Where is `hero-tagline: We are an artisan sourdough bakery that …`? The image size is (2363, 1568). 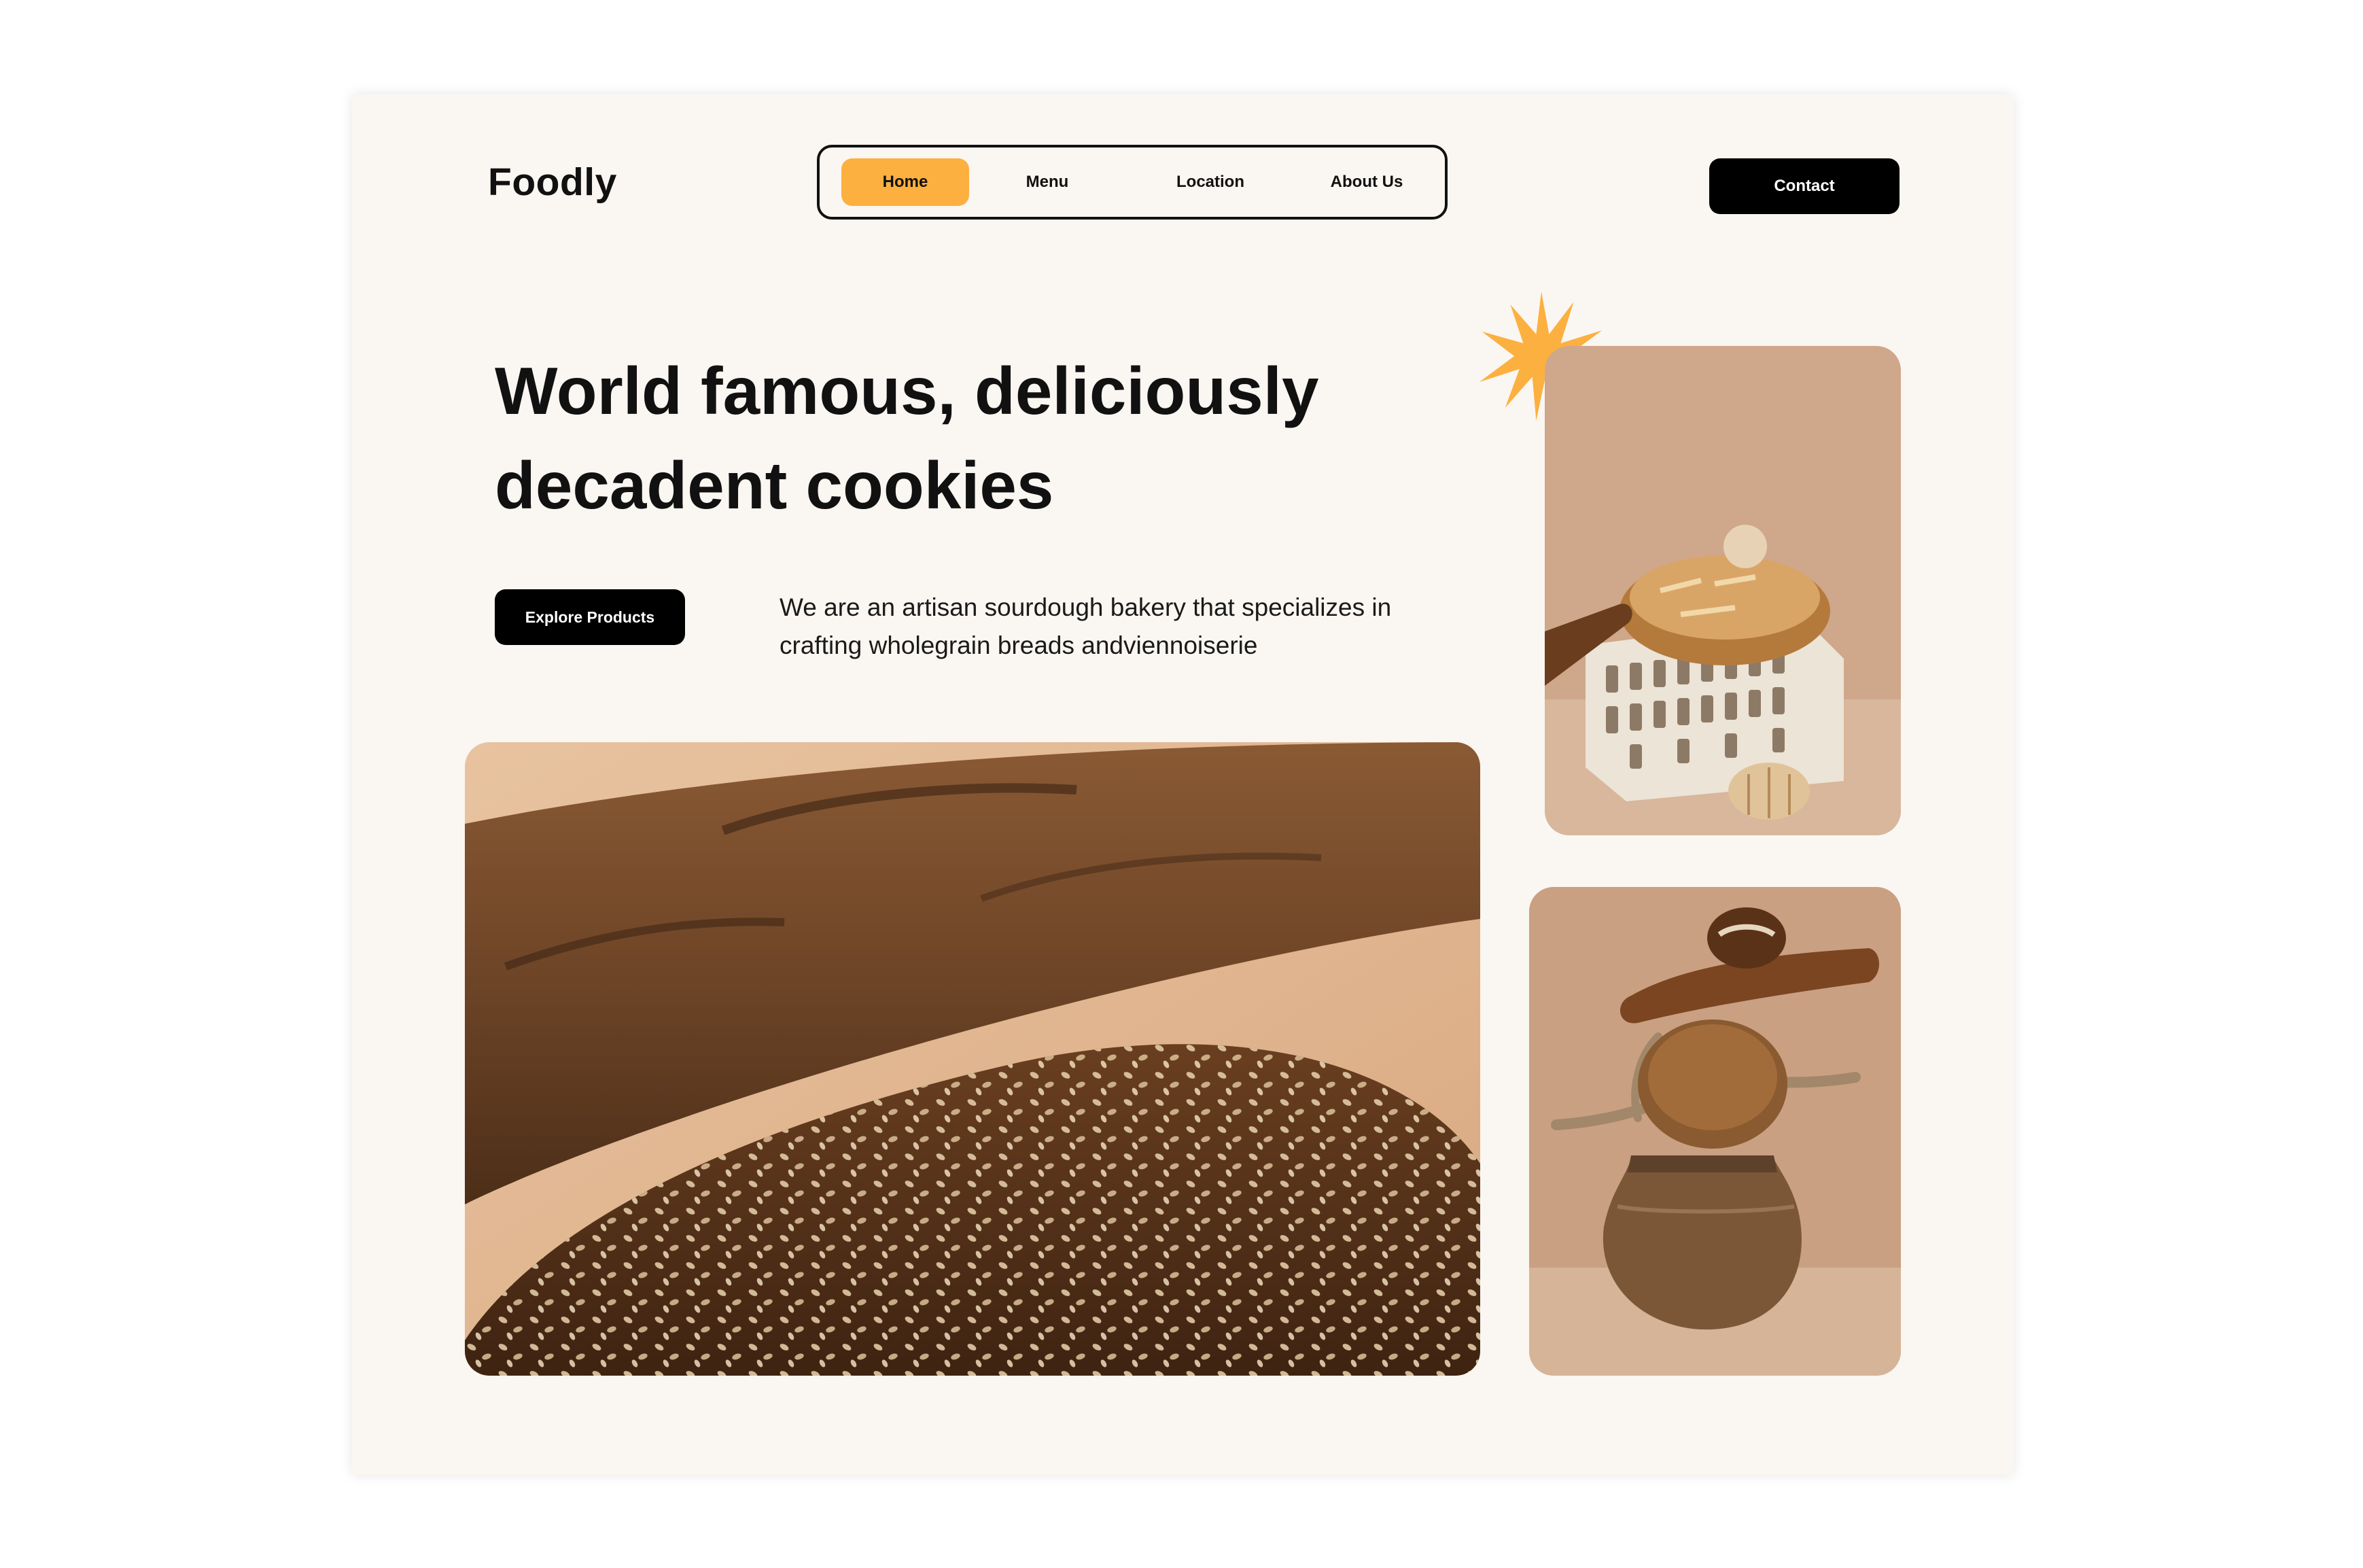 hero-tagline: We are an artisan sourdough bakery that … is located at coordinates (1133, 627).